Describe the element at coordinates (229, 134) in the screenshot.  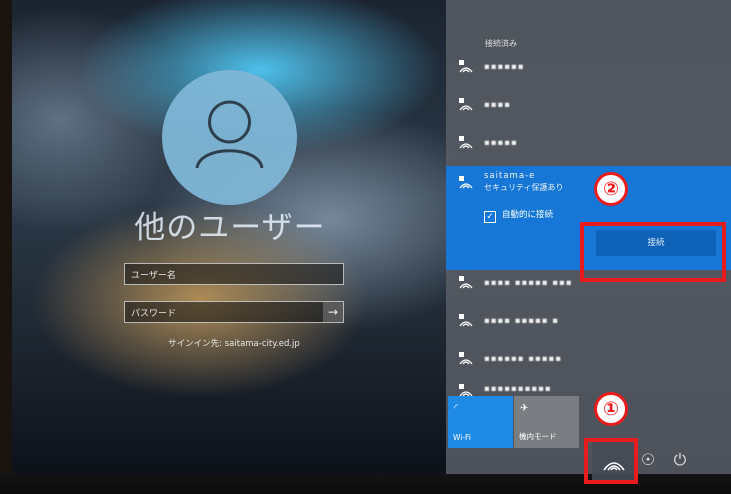
I see `user-icon` at that location.